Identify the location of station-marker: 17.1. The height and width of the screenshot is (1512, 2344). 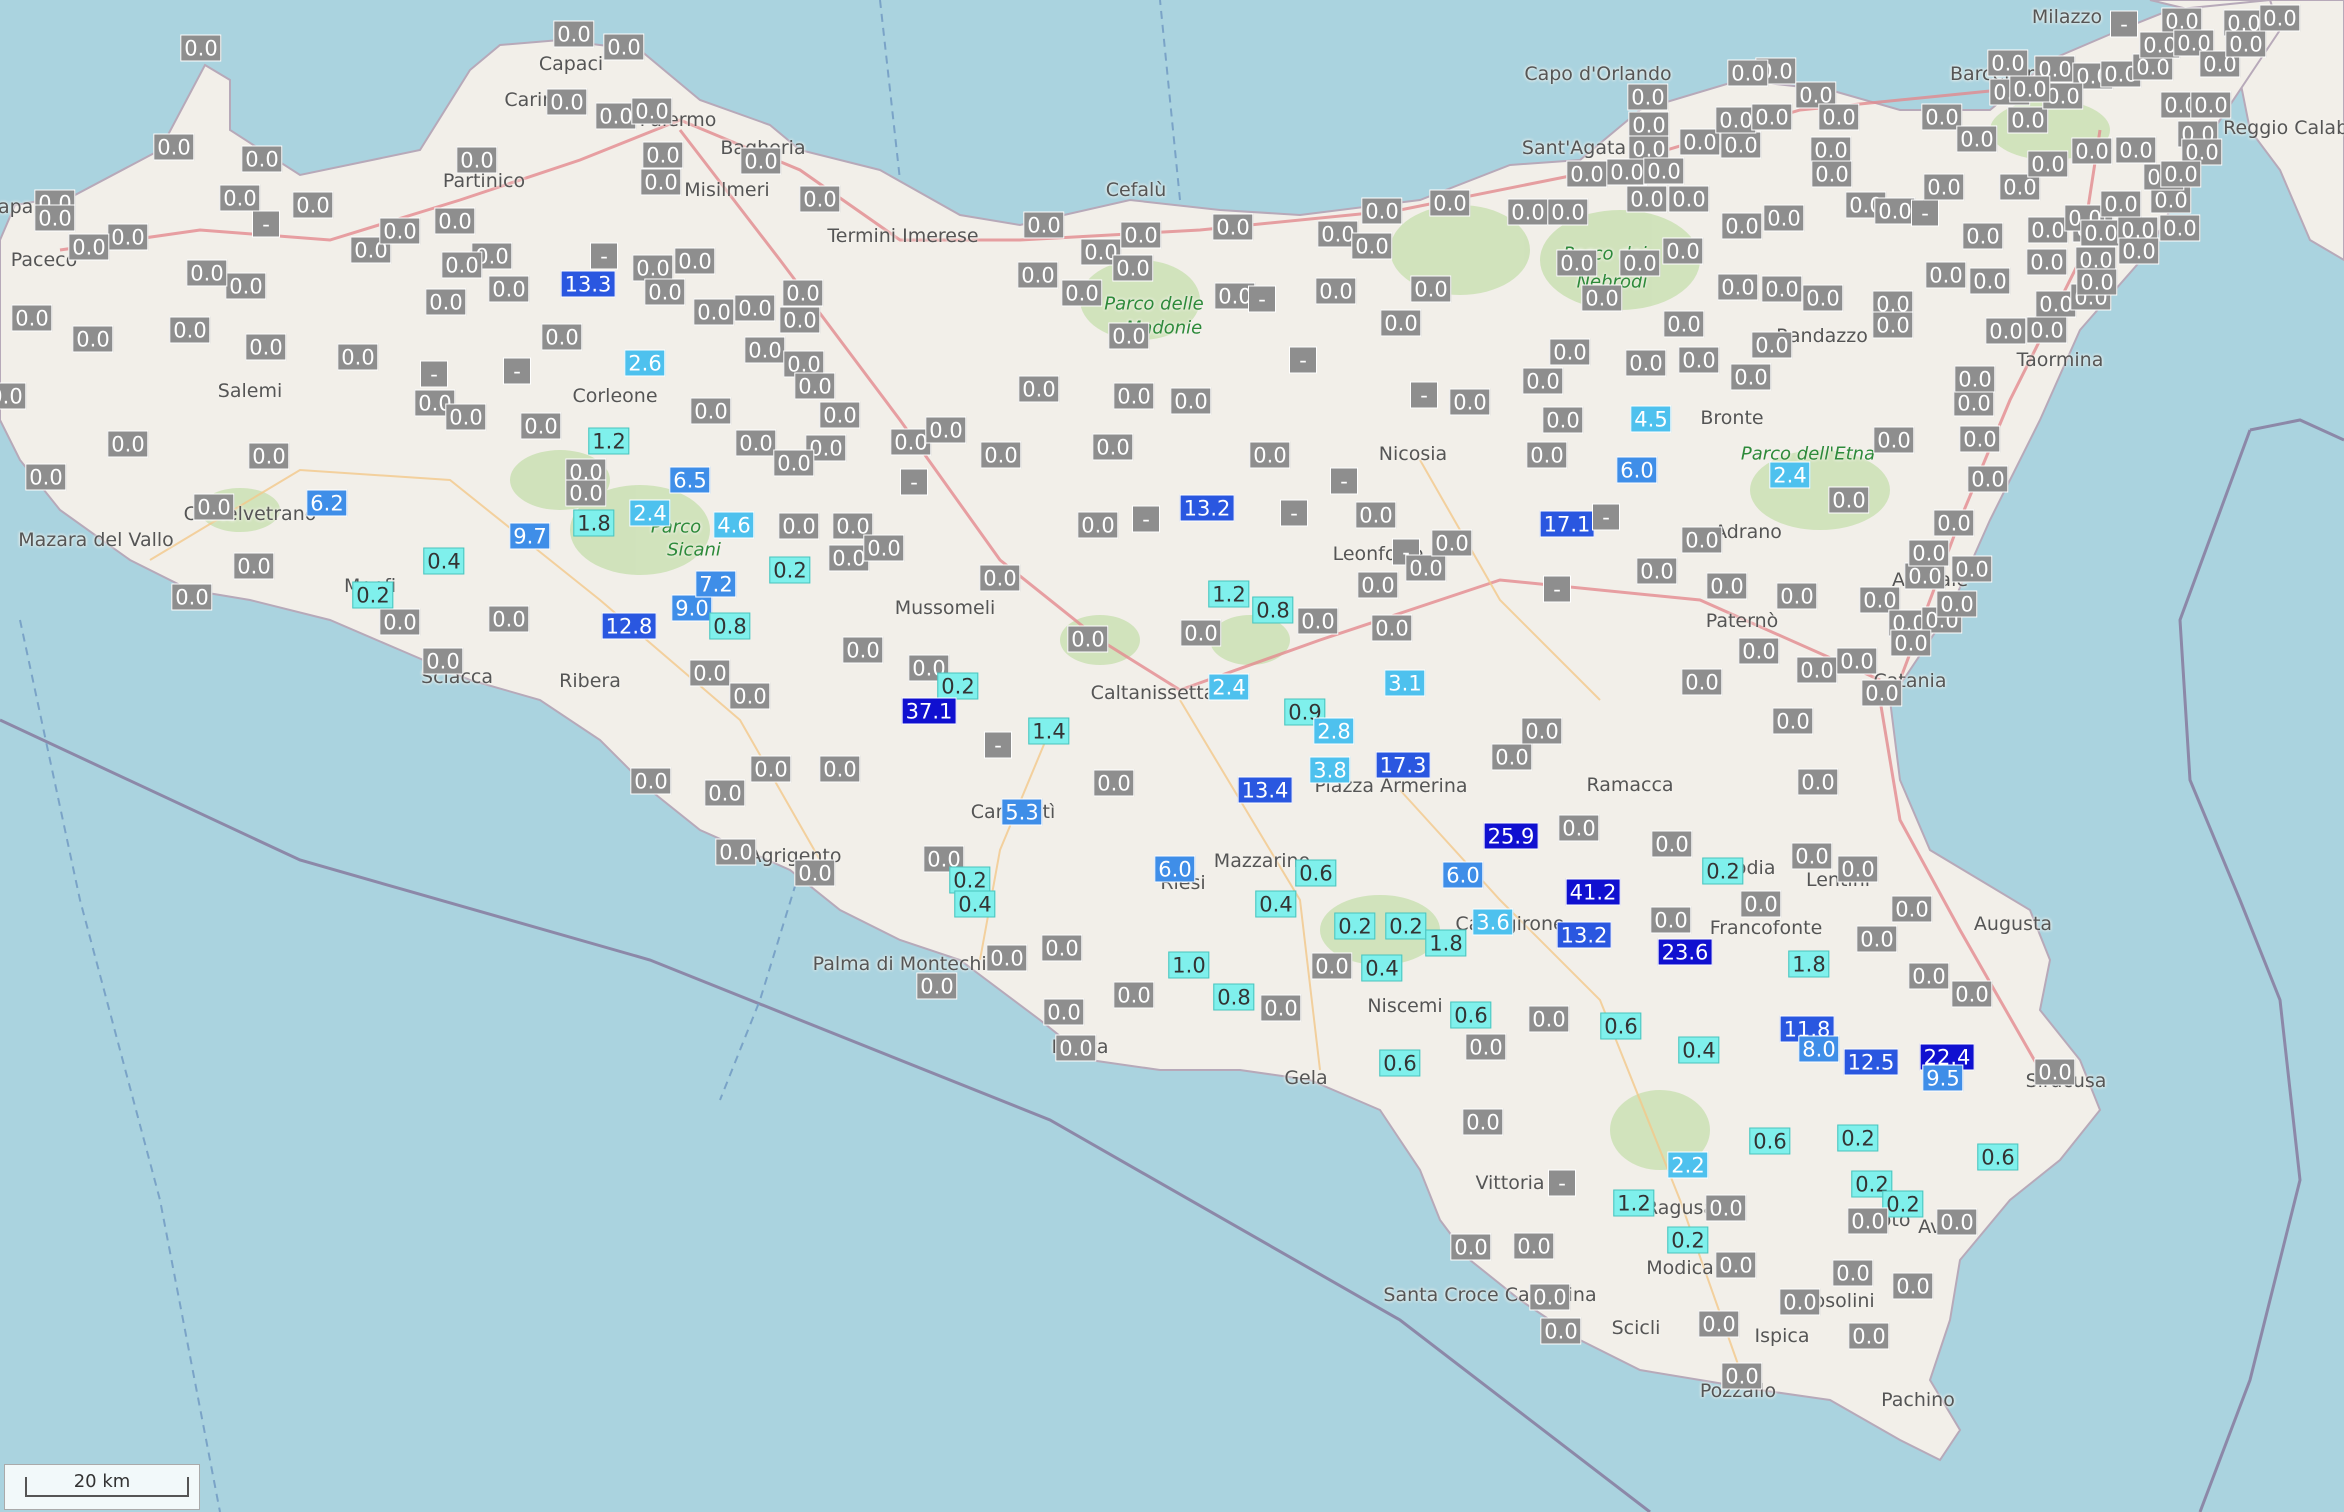
(1567, 524).